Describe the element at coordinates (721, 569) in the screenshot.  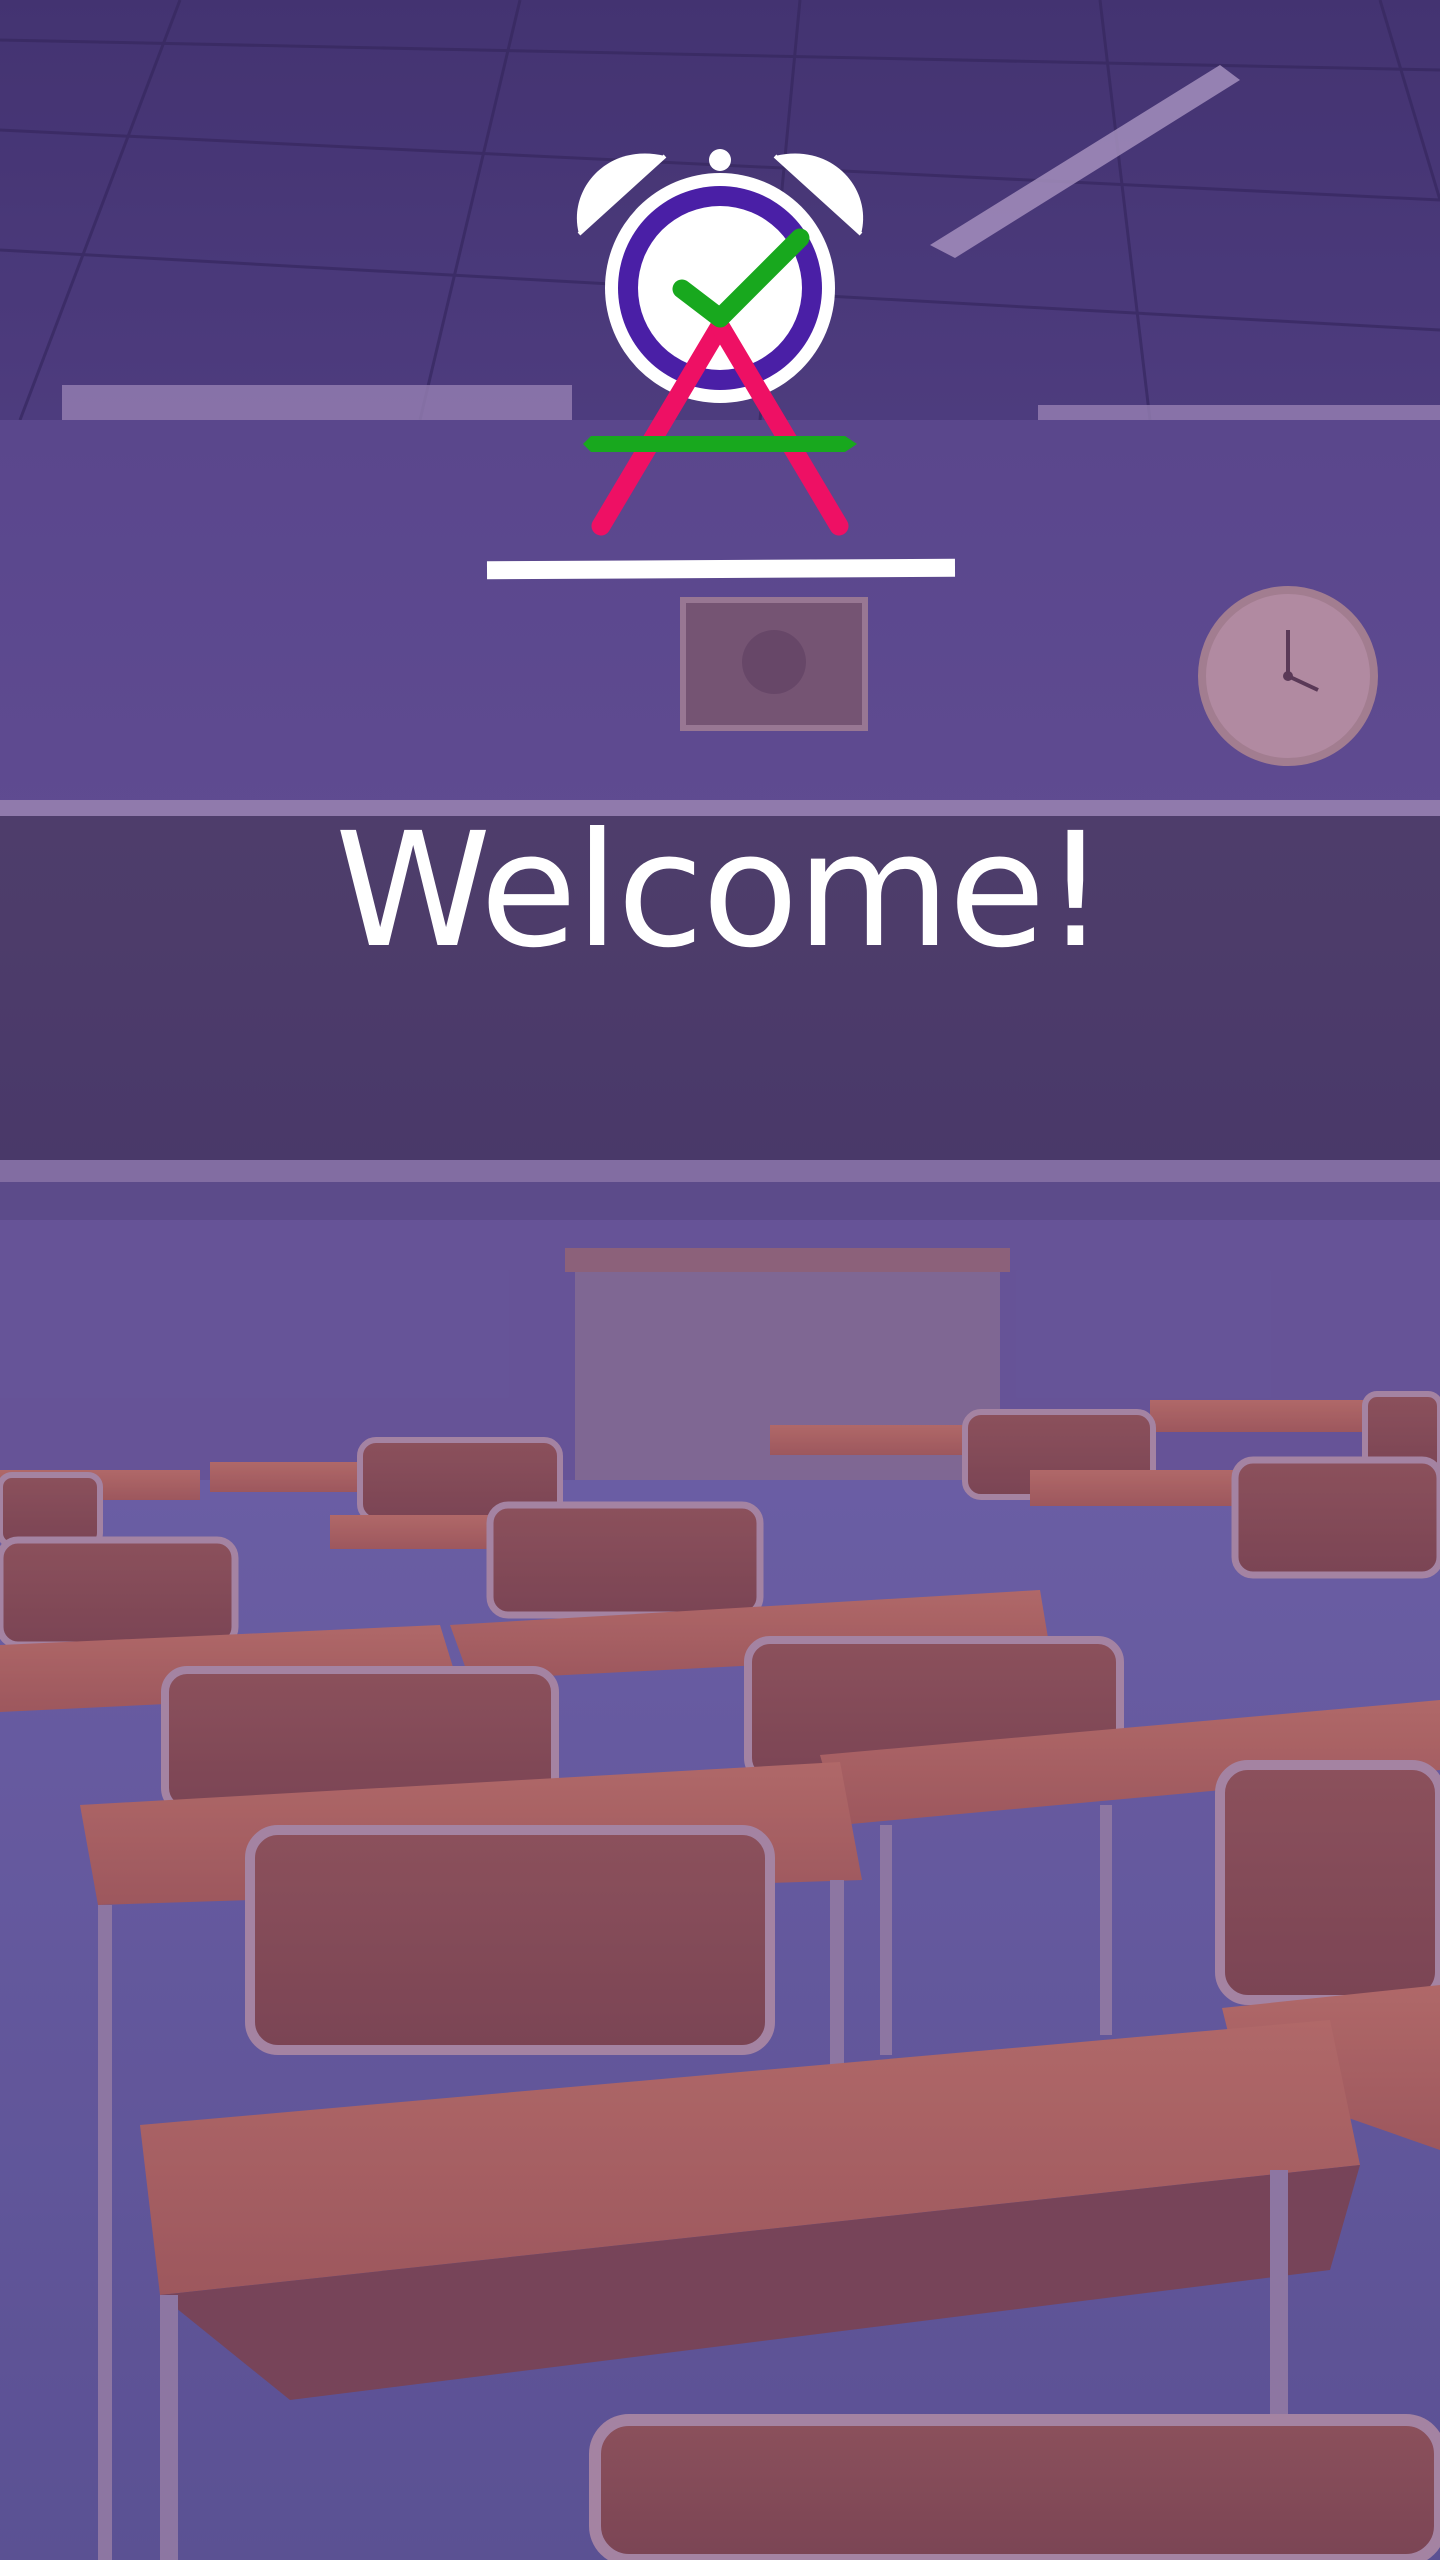
I see `logo-underline-divider` at that location.